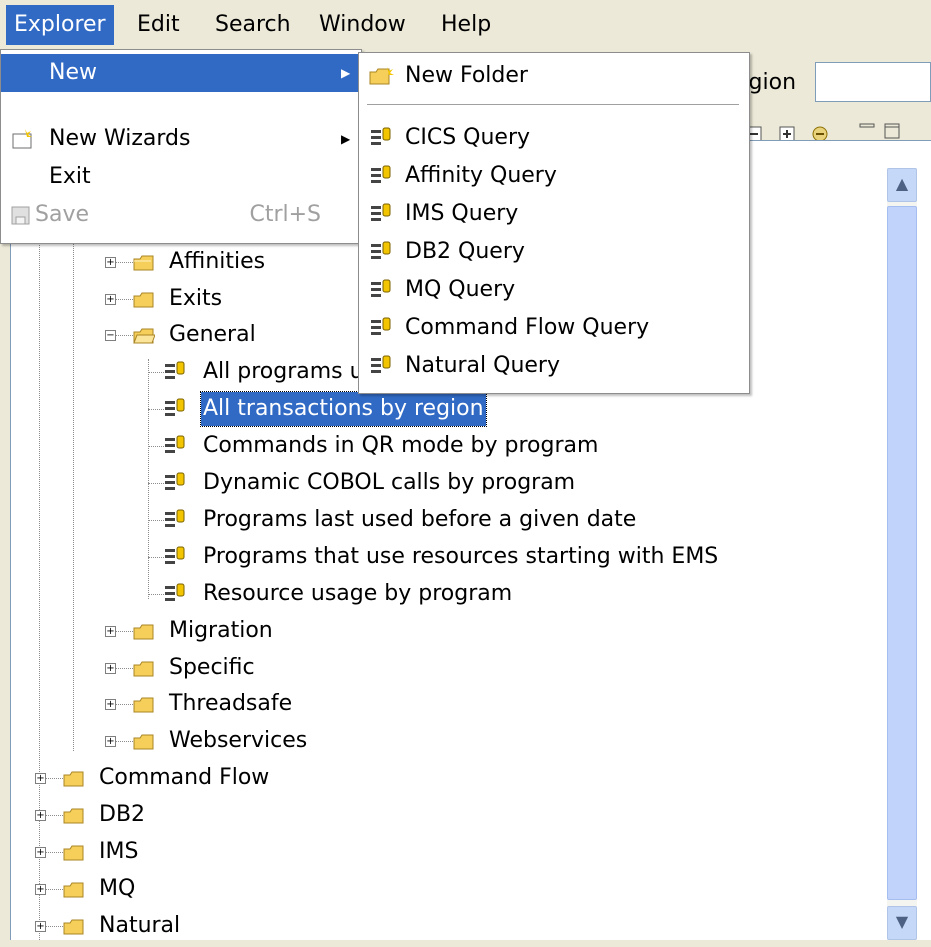 This screenshot has width=931, height=947. Describe the element at coordinates (184, 777) in the screenshot. I see `tree-label: Command Flow` at that location.